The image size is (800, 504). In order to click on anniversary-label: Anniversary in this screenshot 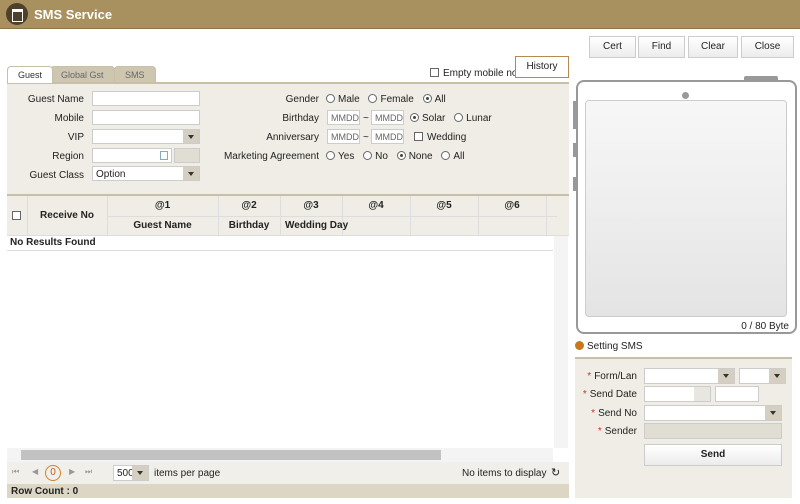, I will do `click(292, 137)`.